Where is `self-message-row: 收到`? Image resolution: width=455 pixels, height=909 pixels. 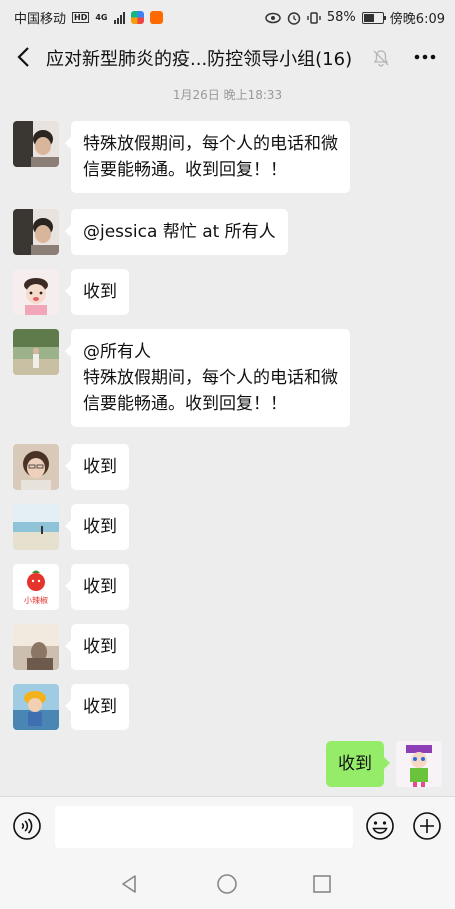
self-message-row: 收到 is located at coordinates (384, 764).